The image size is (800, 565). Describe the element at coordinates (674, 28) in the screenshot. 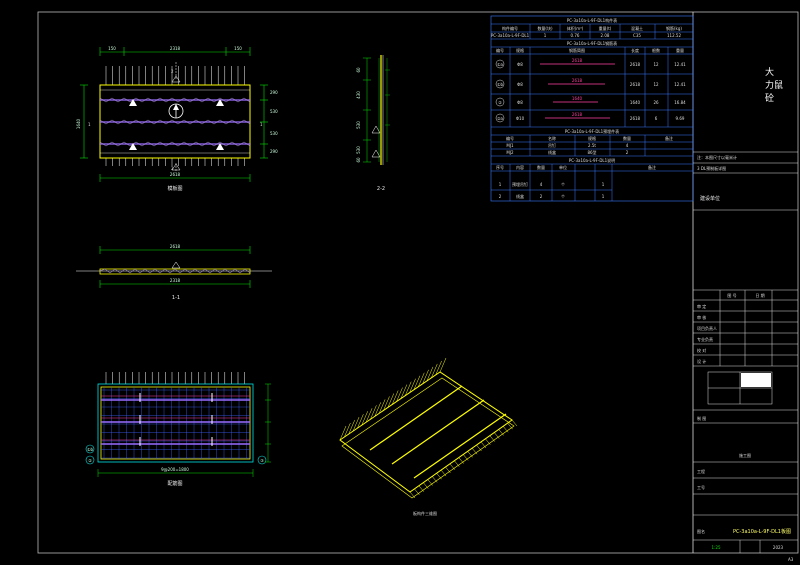

I see `main-h-5: 钢筋(kg)` at that location.